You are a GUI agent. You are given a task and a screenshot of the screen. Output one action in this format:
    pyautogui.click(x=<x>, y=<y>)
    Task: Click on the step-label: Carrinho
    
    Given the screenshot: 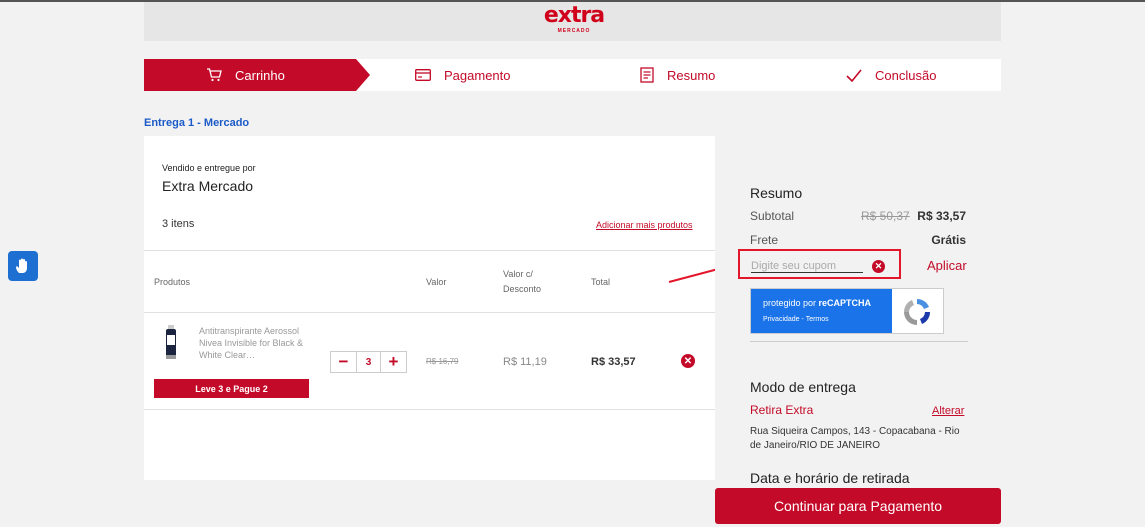 What is the action you would take?
    pyautogui.click(x=260, y=75)
    